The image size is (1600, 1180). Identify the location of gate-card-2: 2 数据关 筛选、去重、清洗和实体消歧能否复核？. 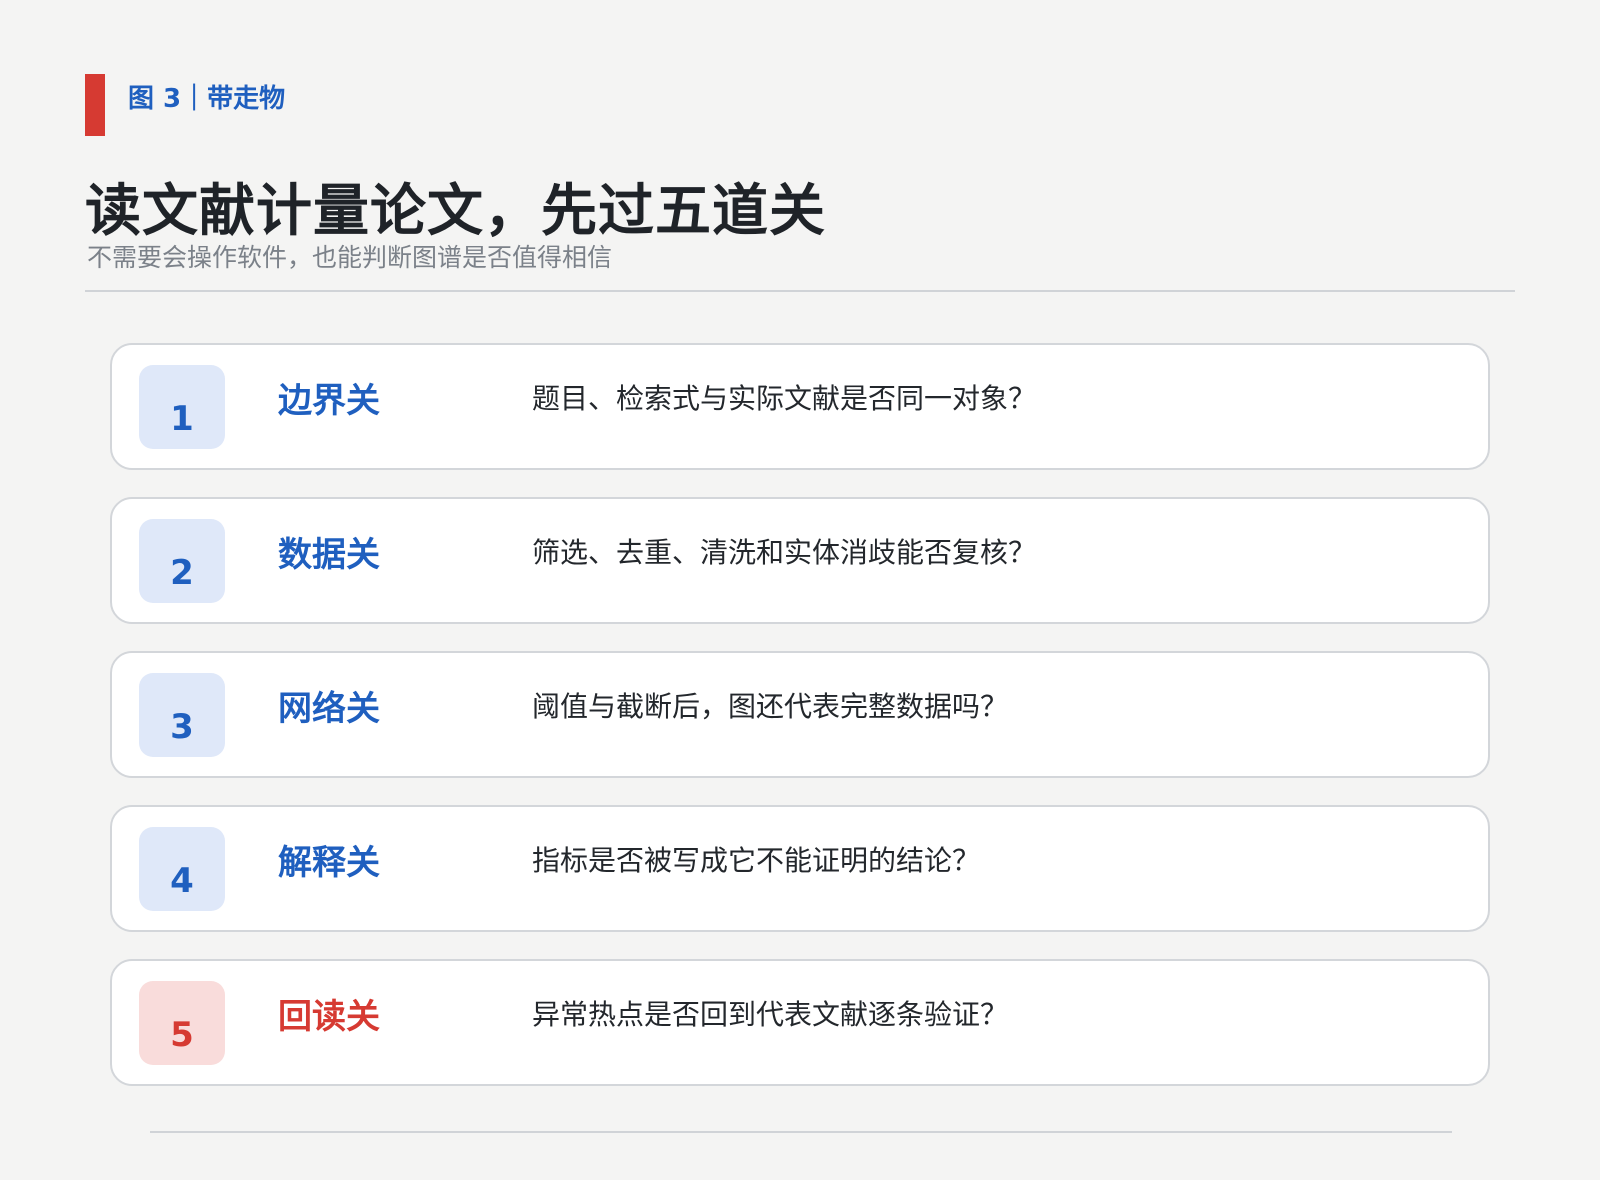
(800, 560).